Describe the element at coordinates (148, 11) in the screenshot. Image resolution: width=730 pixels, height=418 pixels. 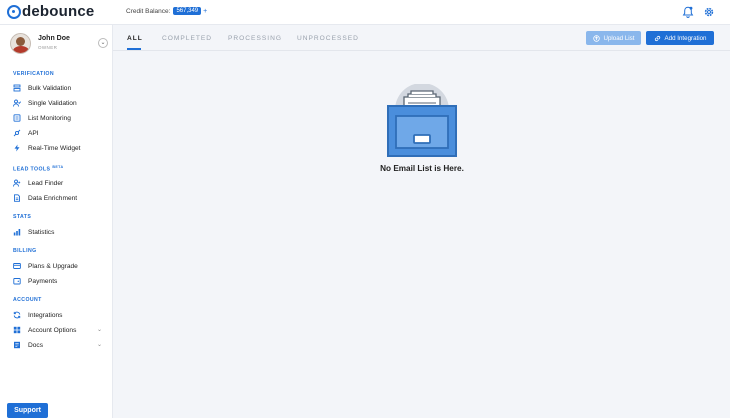
I see `credit-balance-label: Credit Balance:` at that location.